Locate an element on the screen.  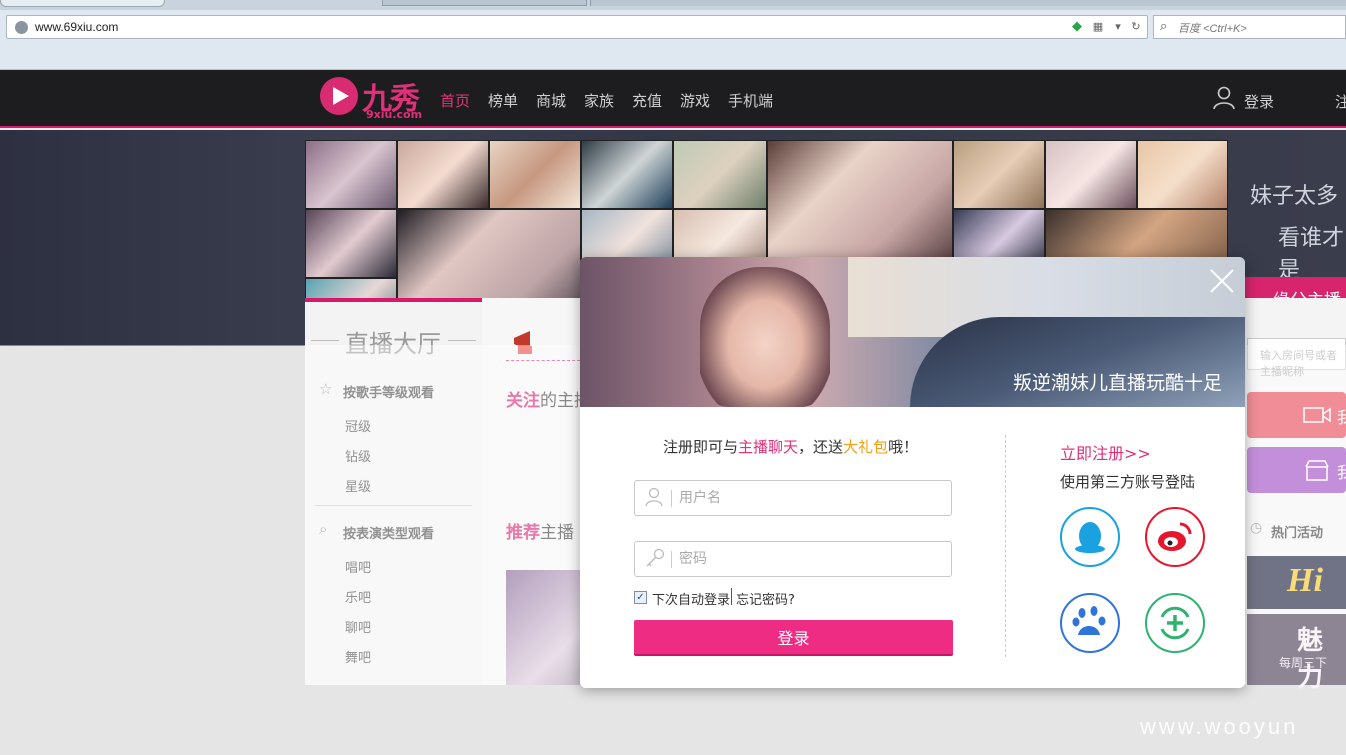
auto-login-checkbox: ✓ is located at coordinates (640, 597).